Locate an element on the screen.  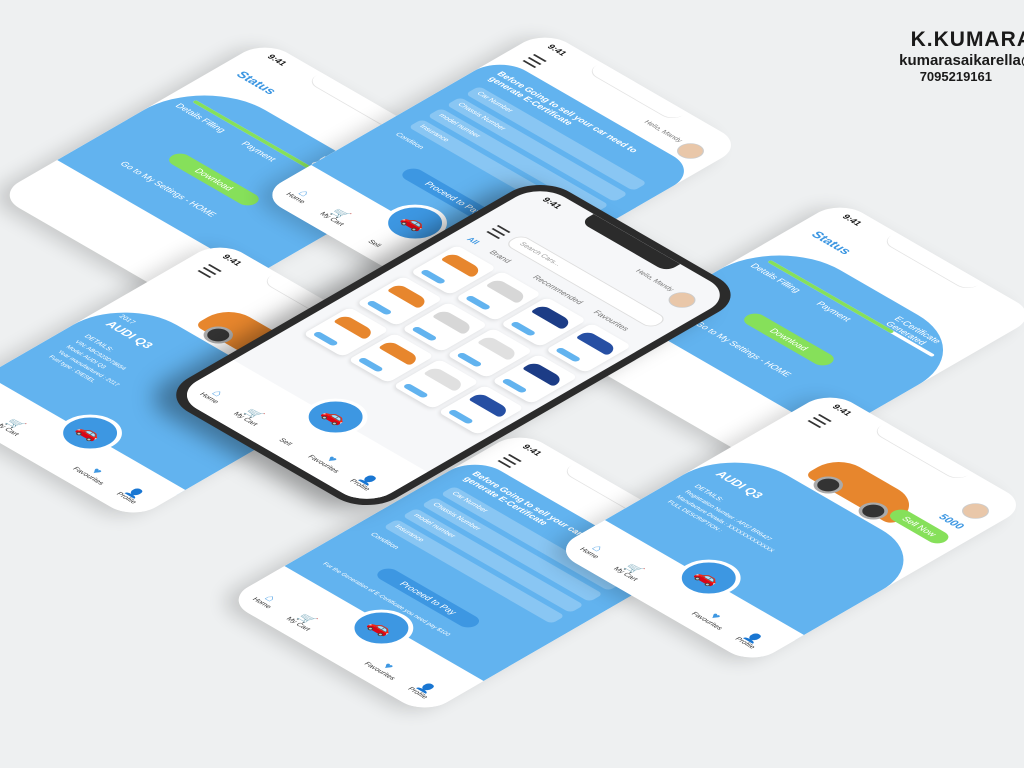
author-name: K.KUMARA S is located at coordinates (967, 39).